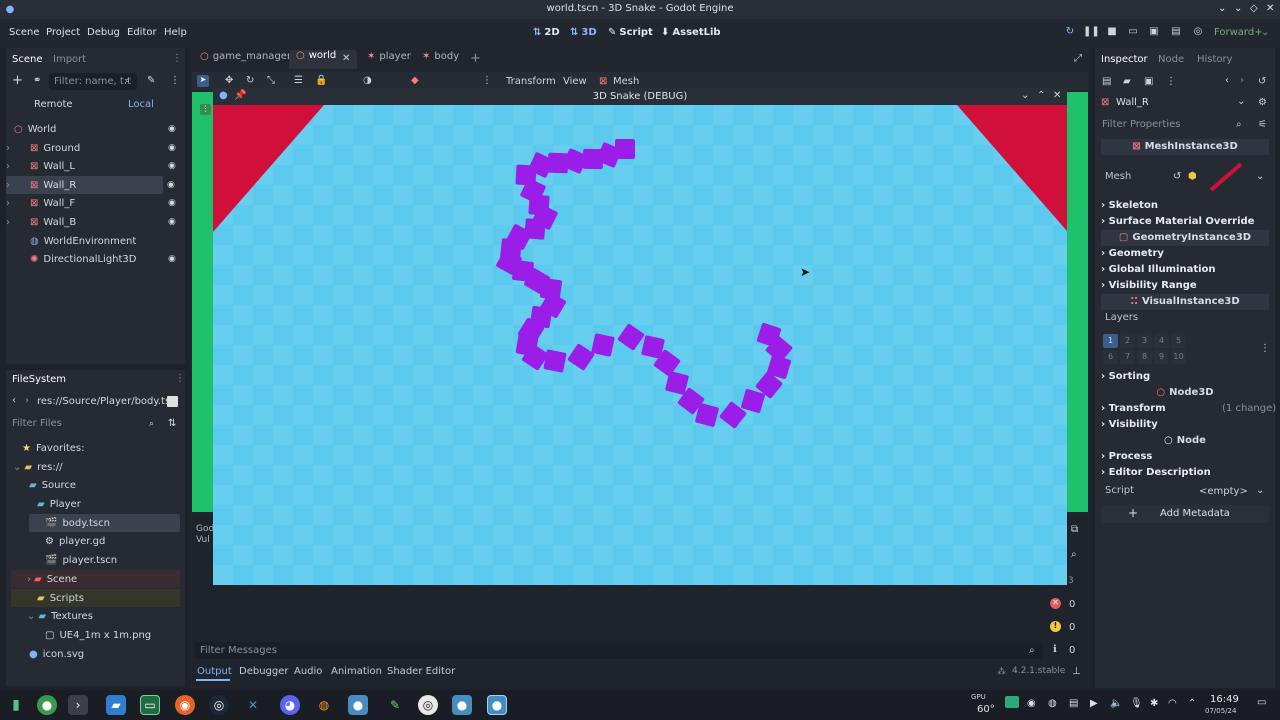 Image resolution: width=1280 pixels, height=720 pixels. I want to click on fs-textures-folder: ⌄ ▰ Textures, so click(114, 616).